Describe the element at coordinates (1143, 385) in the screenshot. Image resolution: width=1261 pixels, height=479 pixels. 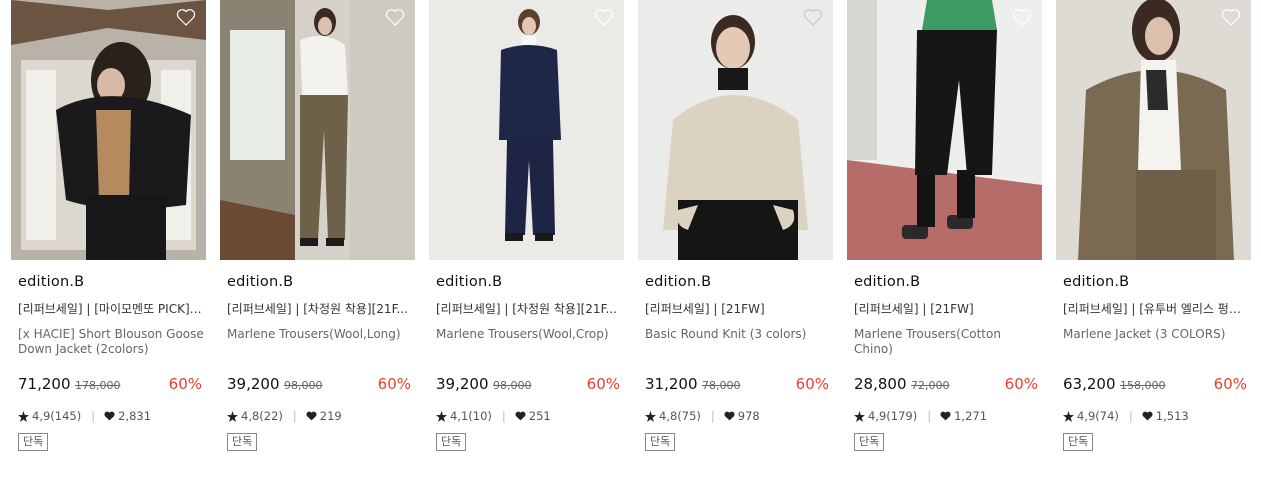
I see `original-price: 158,000` at that location.